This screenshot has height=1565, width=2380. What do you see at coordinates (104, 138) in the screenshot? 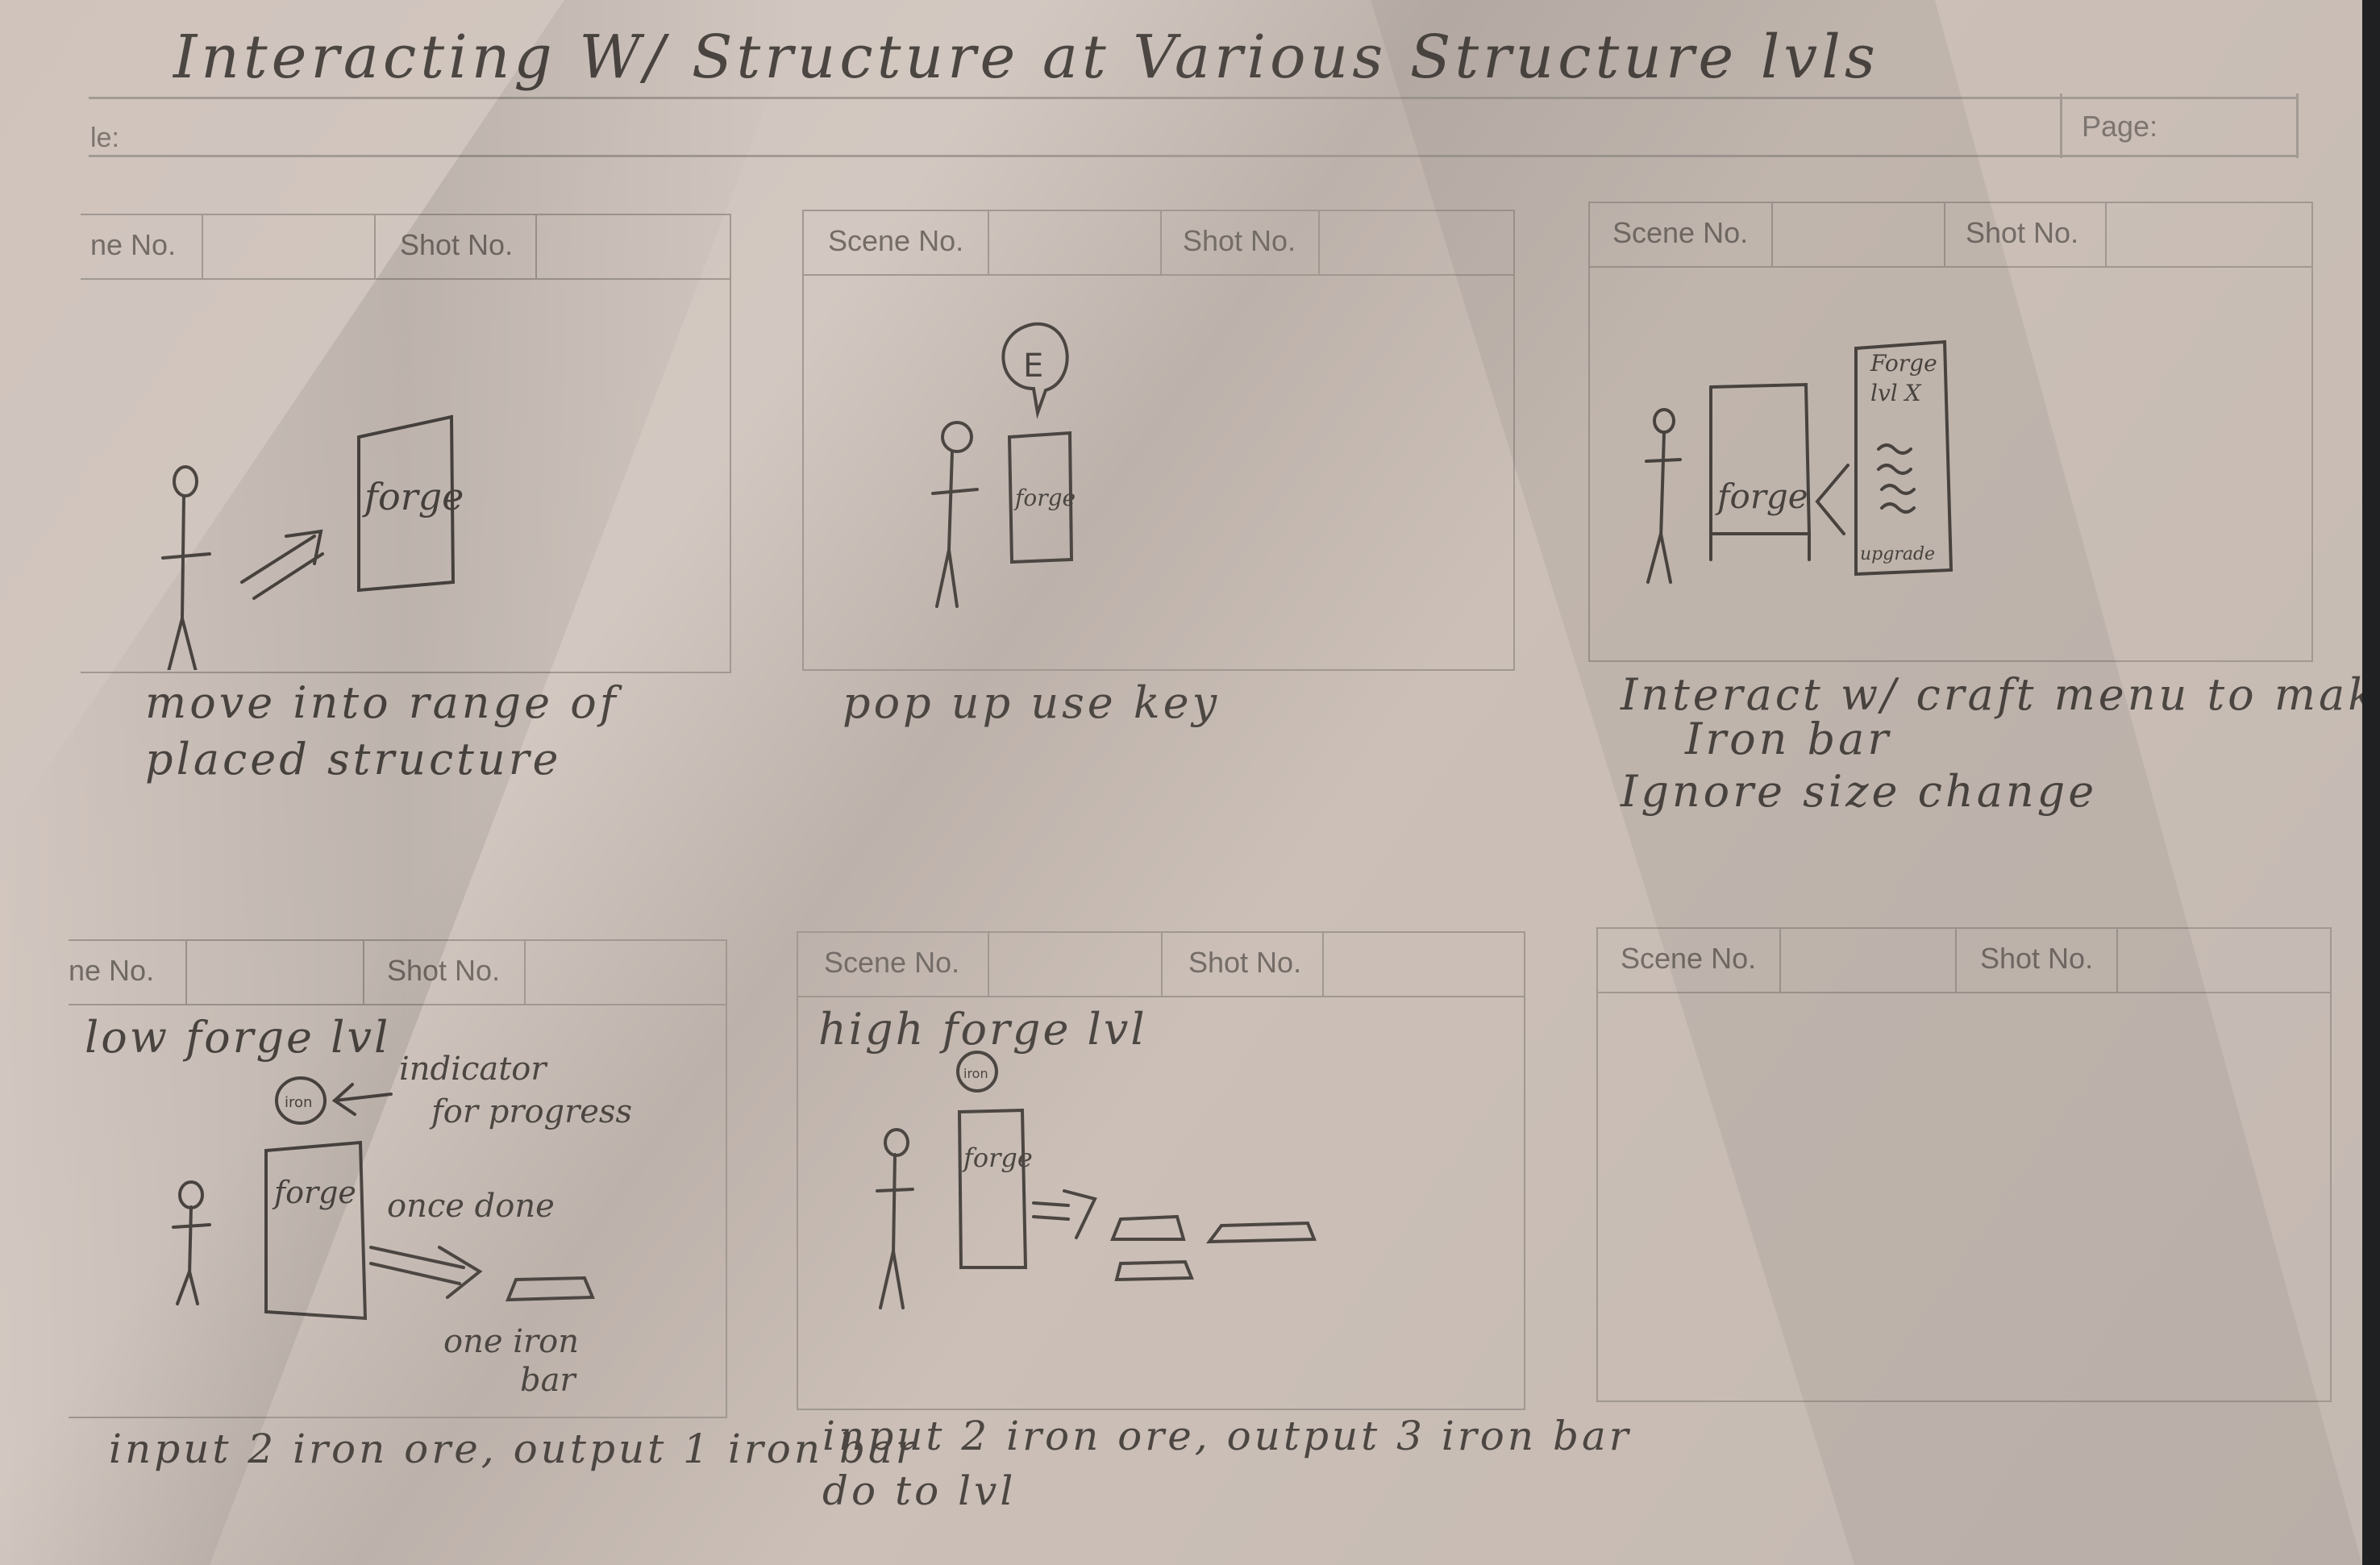
I see `title-label: le:` at bounding box center [104, 138].